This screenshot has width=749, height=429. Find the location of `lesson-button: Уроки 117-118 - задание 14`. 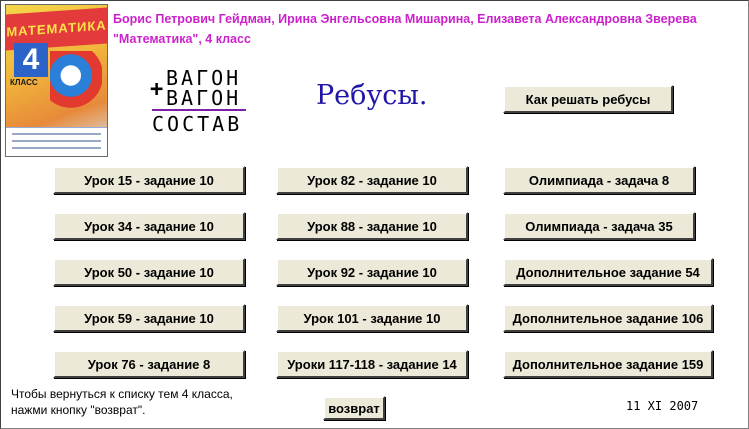

lesson-button: Уроки 117-118 - задание 14 is located at coordinates (372, 364).